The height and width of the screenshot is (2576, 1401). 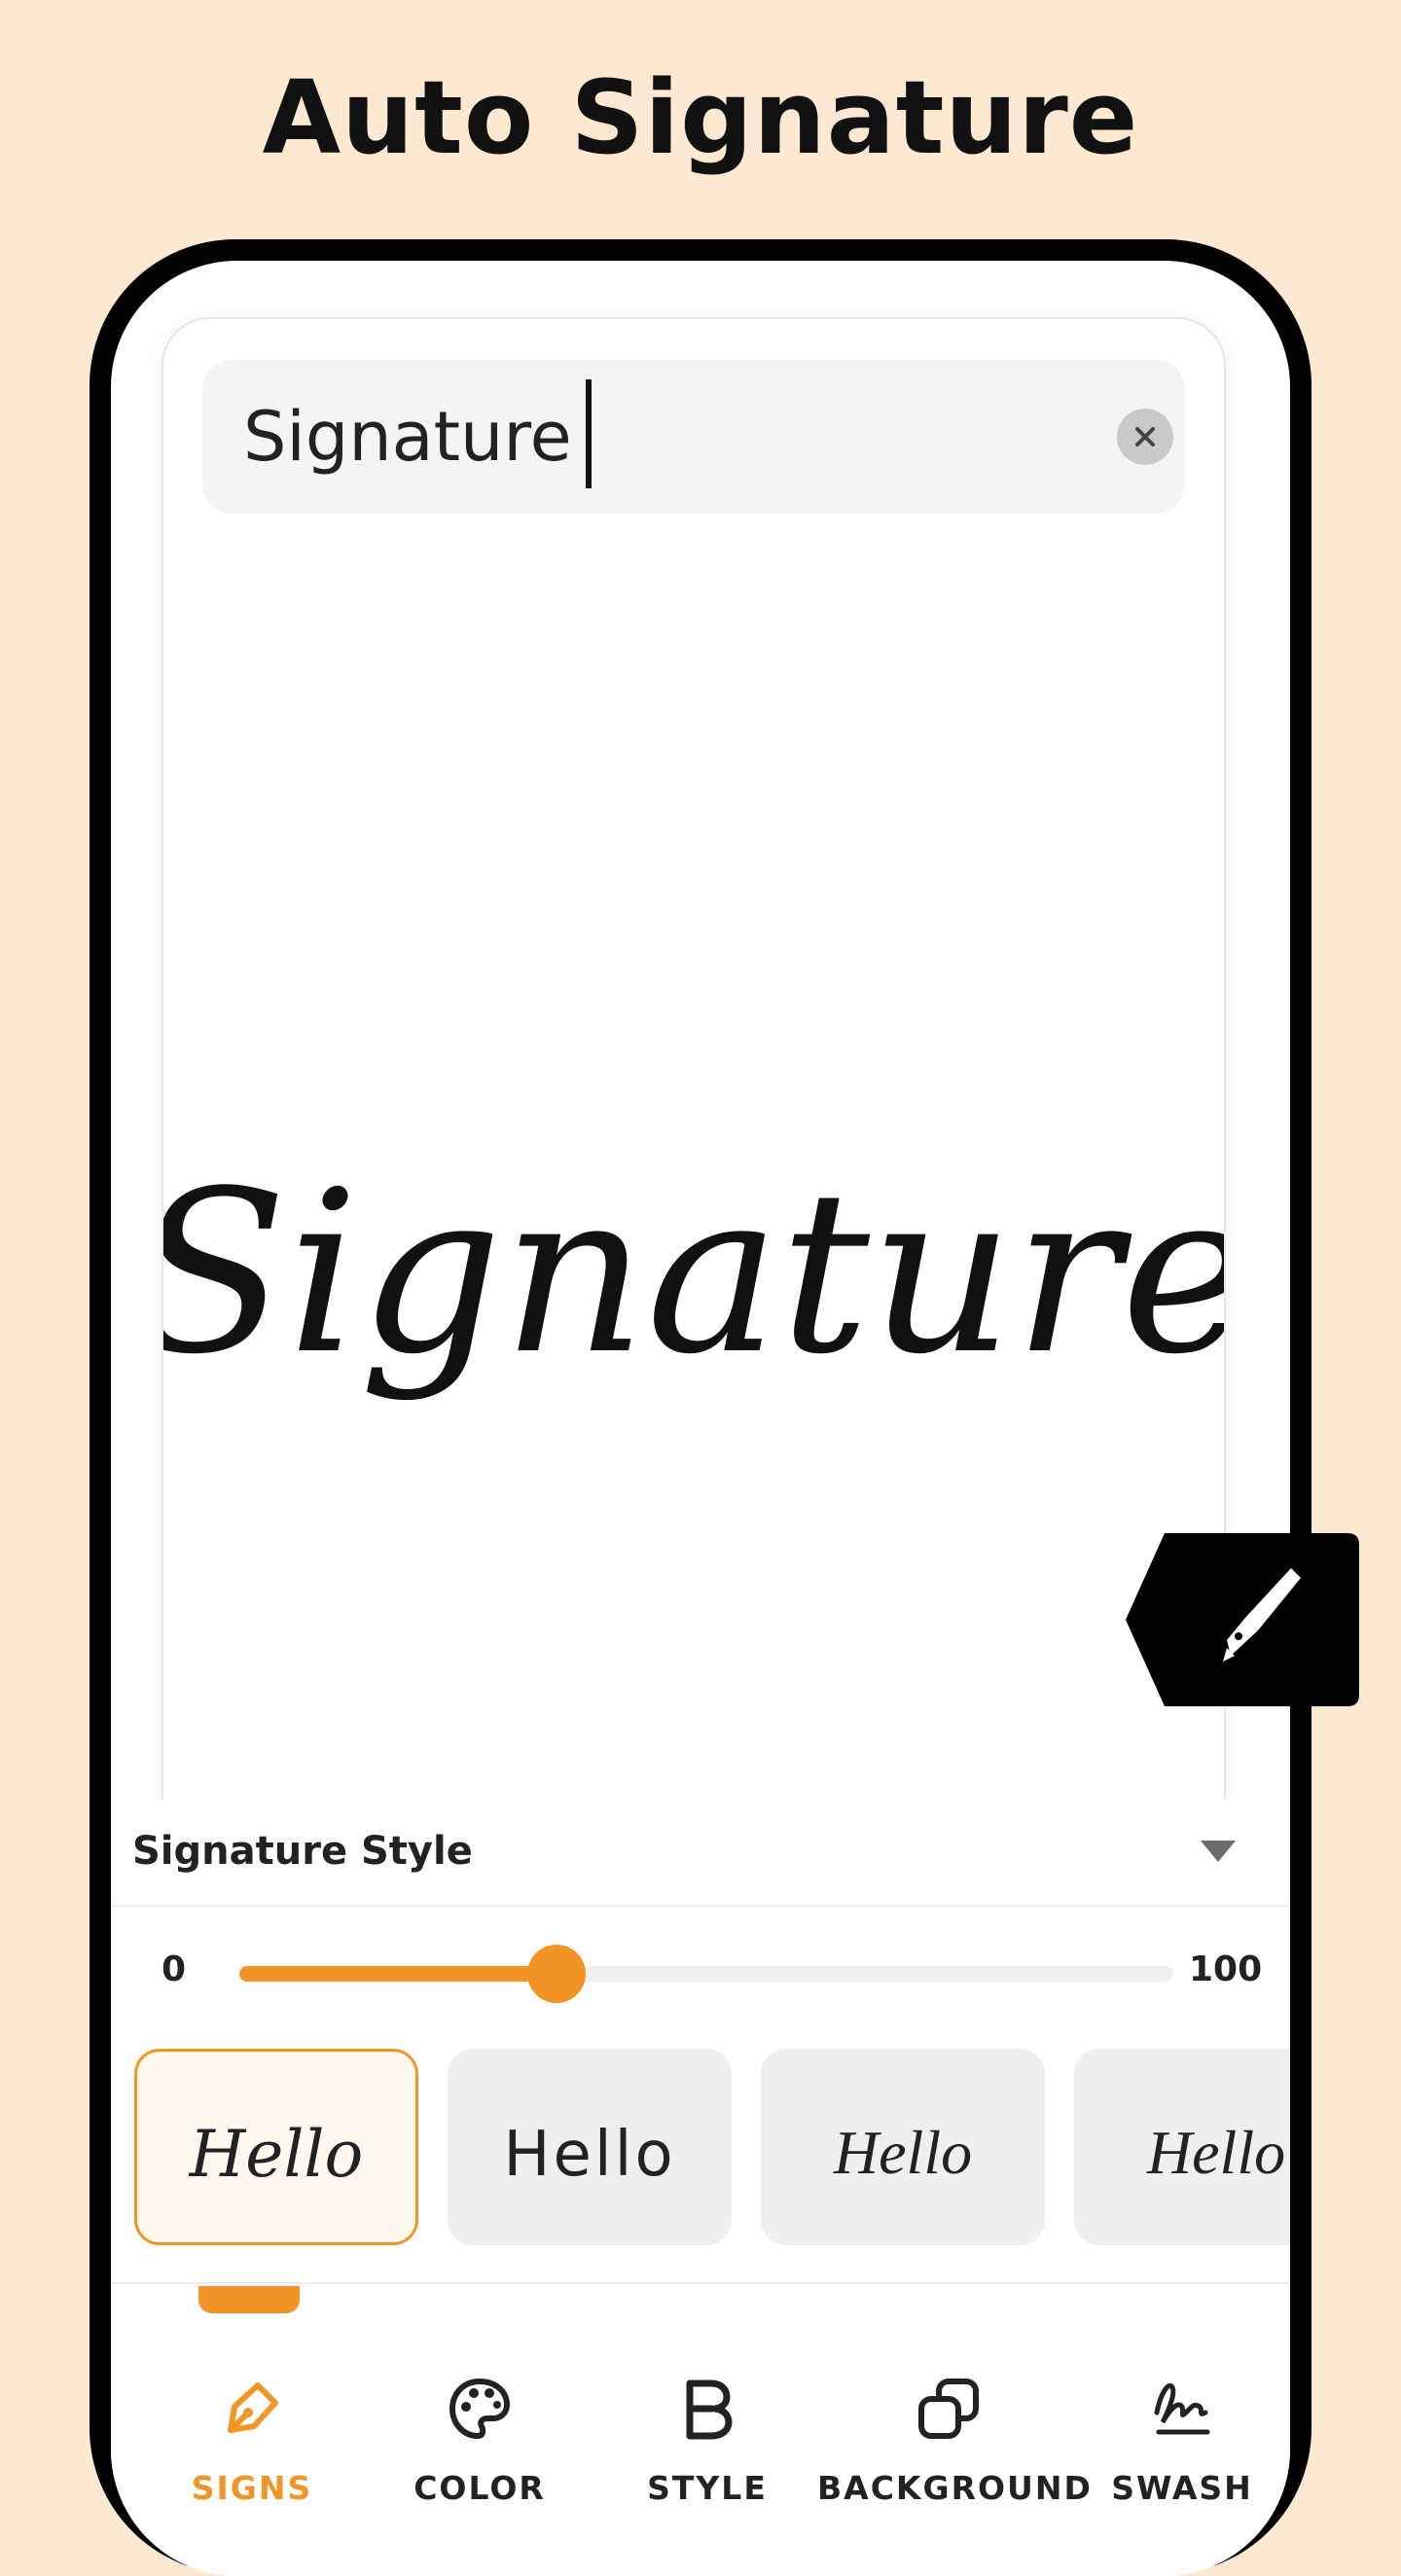 I want to click on nav-item-style: STYLE, so click(x=707, y=2403).